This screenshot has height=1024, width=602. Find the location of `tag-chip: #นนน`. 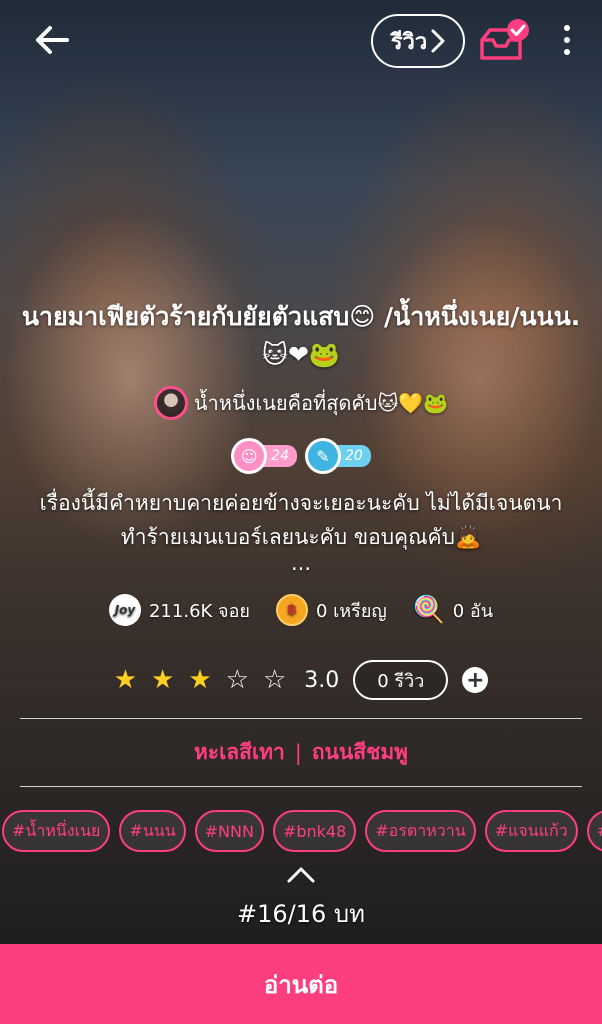

tag-chip: #นนน is located at coordinates (152, 831).